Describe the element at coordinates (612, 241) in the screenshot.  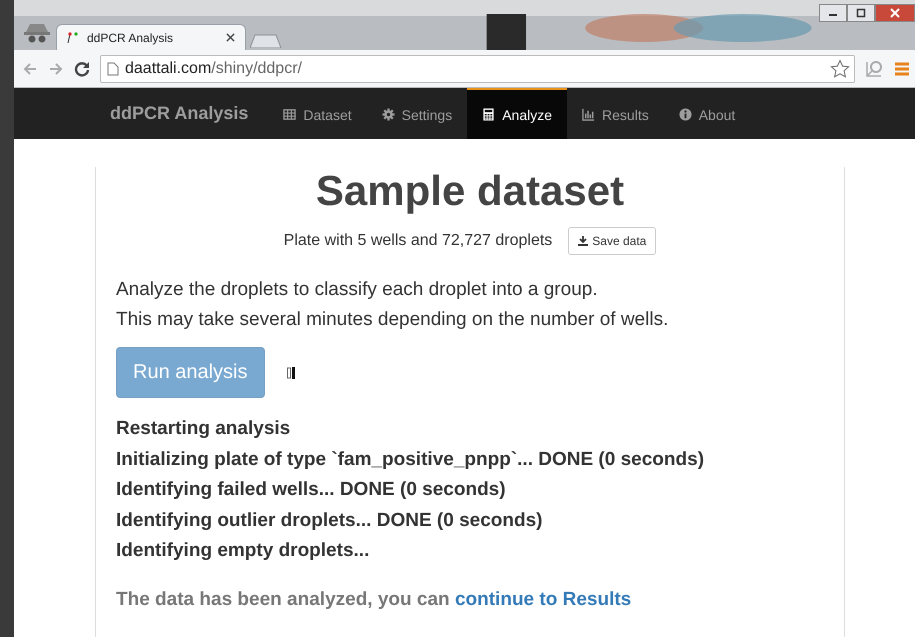
I see `save-data-button: Save data` at that location.